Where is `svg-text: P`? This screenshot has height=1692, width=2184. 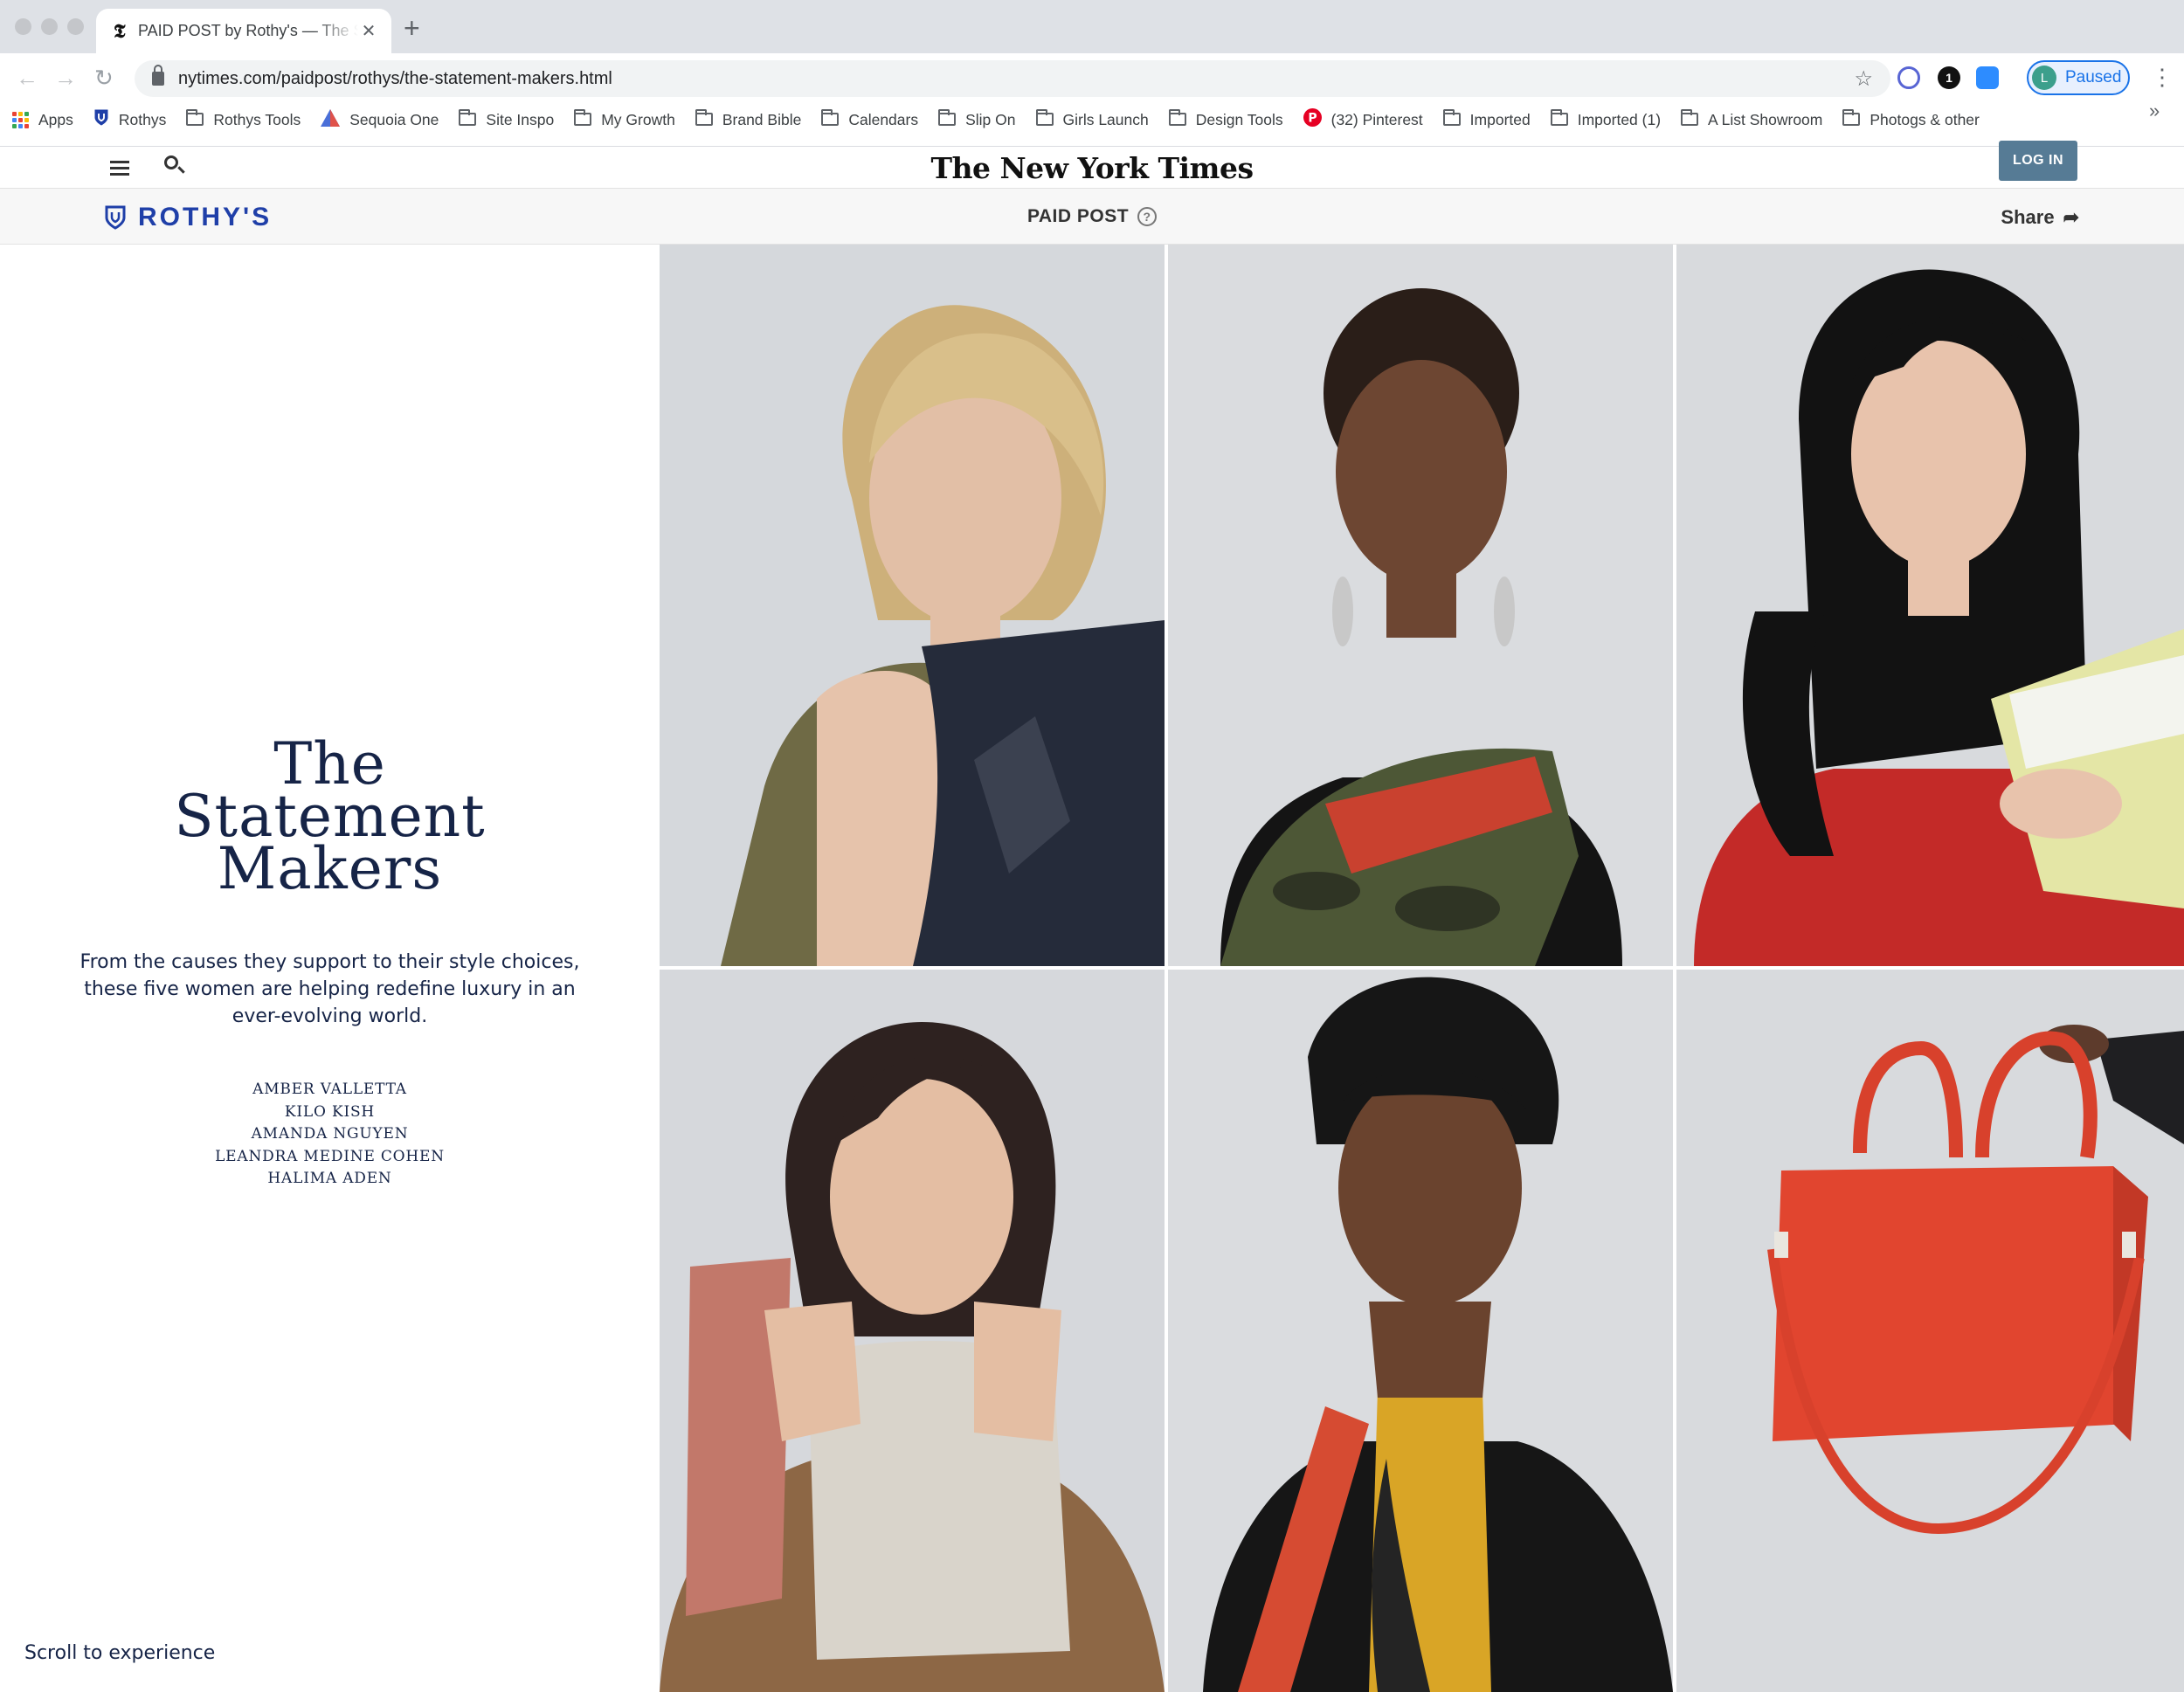
svg-text: P is located at coordinates (1312, 119).